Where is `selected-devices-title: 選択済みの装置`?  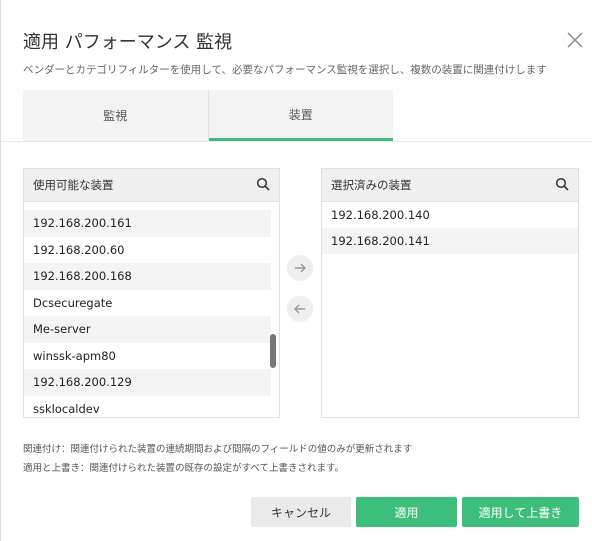
selected-devices-title: 選択済みの装置 is located at coordinates (371, 185).